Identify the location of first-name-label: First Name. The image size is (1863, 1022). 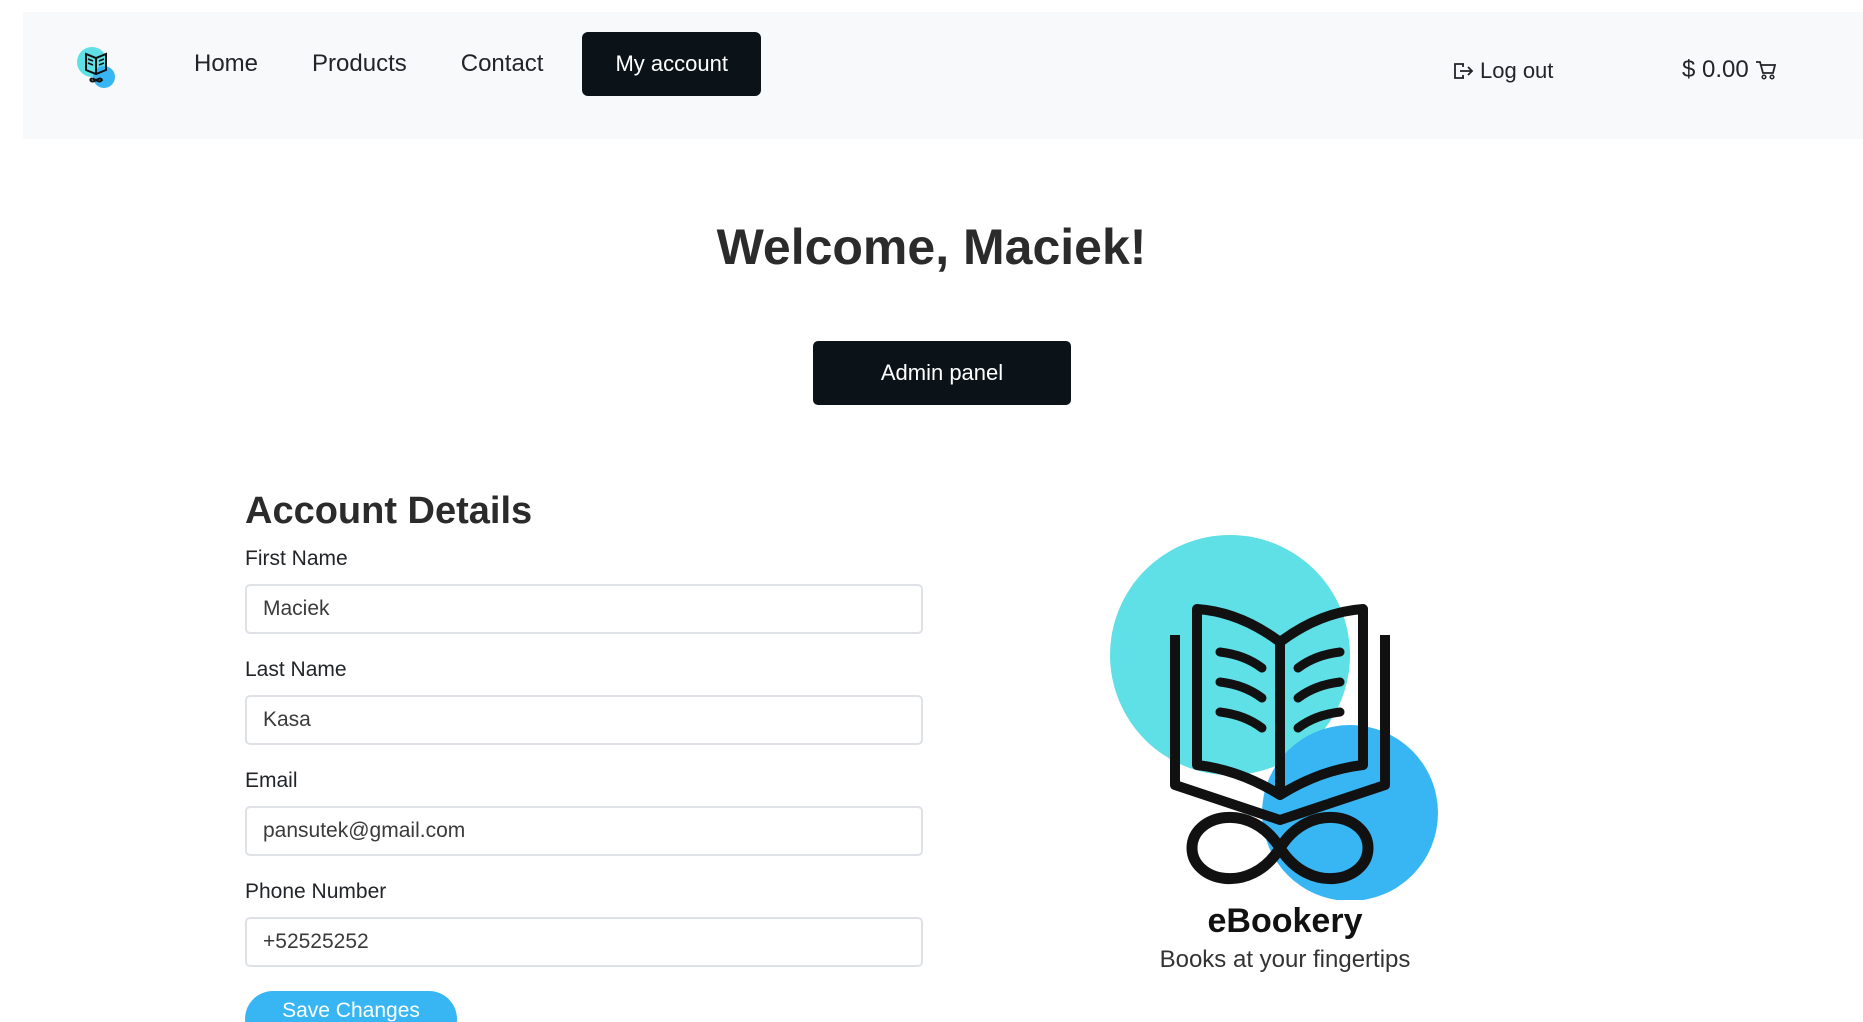
(296, 558).